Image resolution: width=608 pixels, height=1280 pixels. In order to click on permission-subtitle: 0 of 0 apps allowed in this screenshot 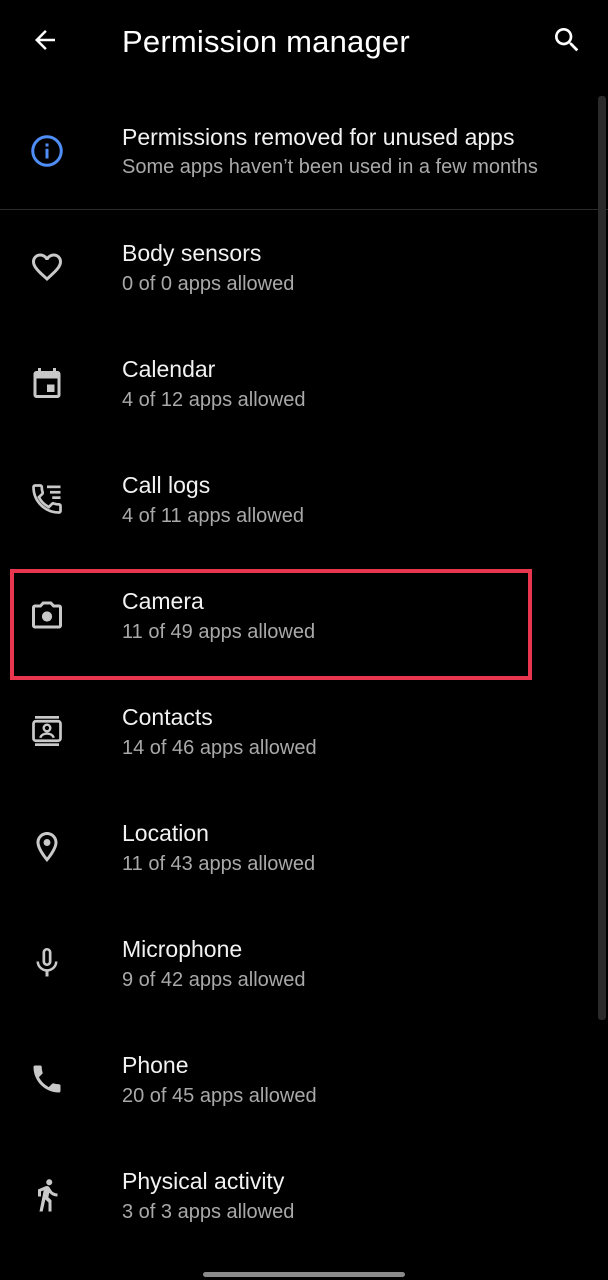, I will do `click(208, 284)`.